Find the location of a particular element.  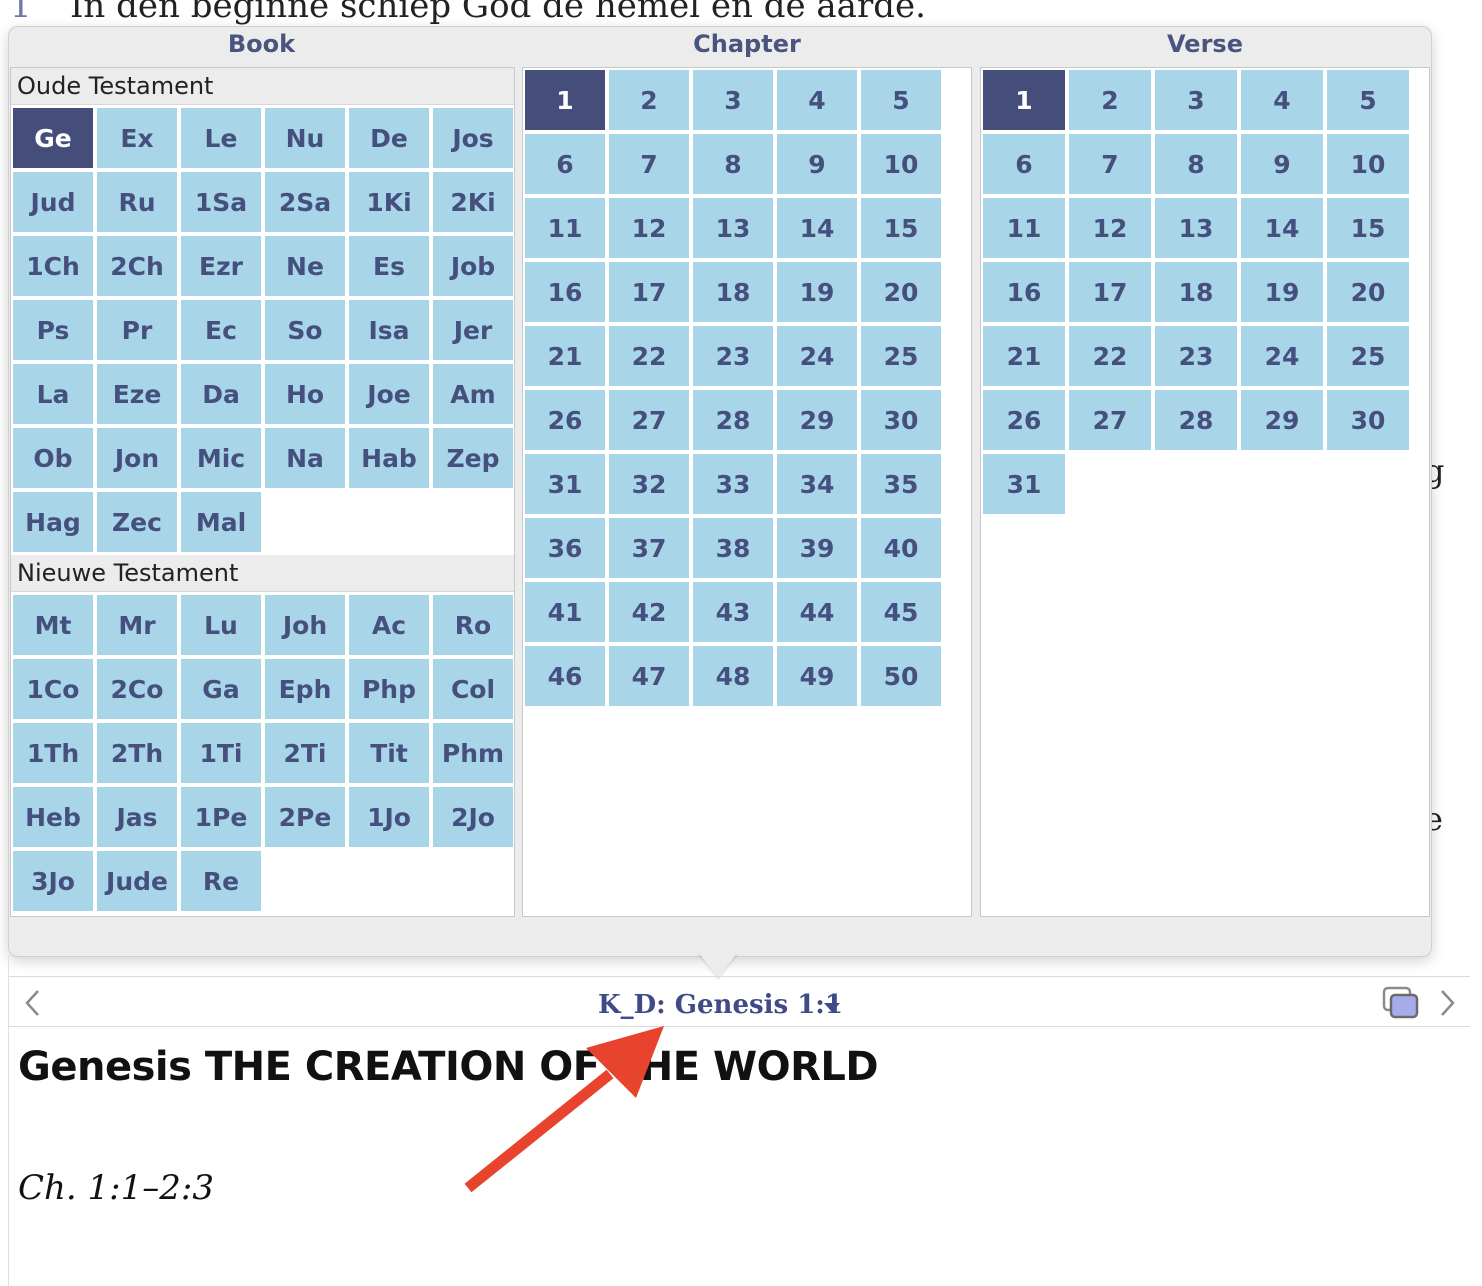

chapter-41: 41 is located at coordinates (565, 612).